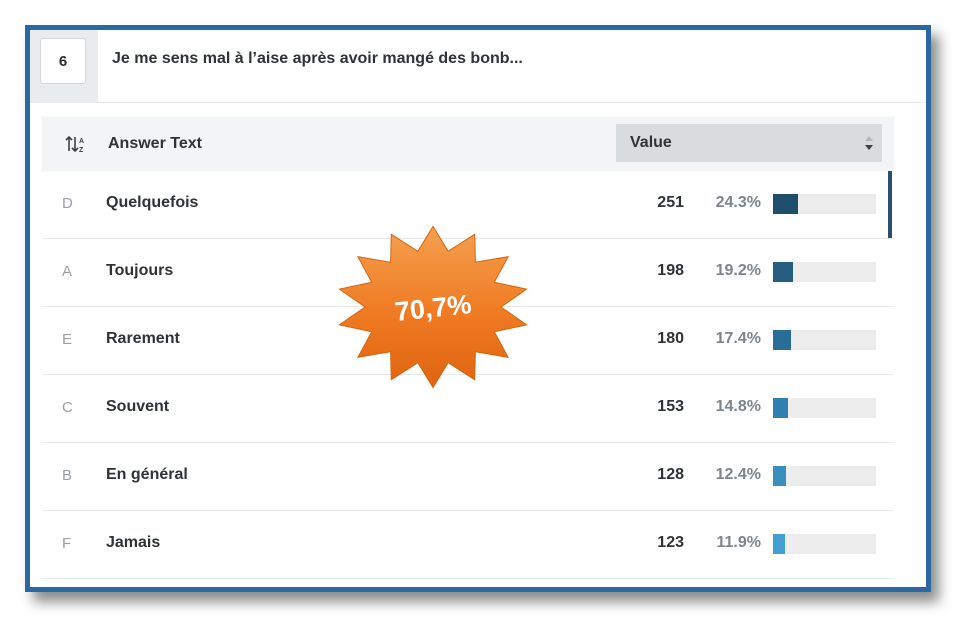 The height and width of the screenshot is (642, 980). What do you see at coordinates (738, 270) in the screenshot?
I see `answer-percent: 19.2%` at bounding box center [738, 270].